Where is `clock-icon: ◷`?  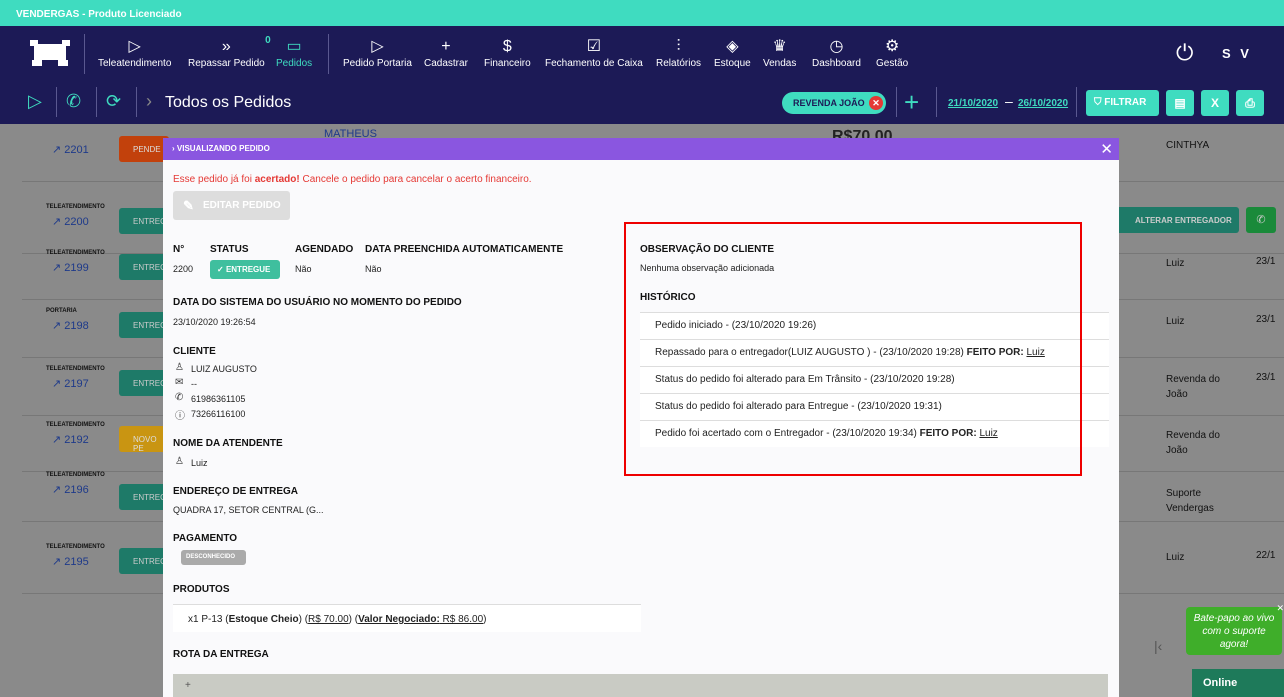 clock-icon: ◷ is located at coordinates (836, 46).